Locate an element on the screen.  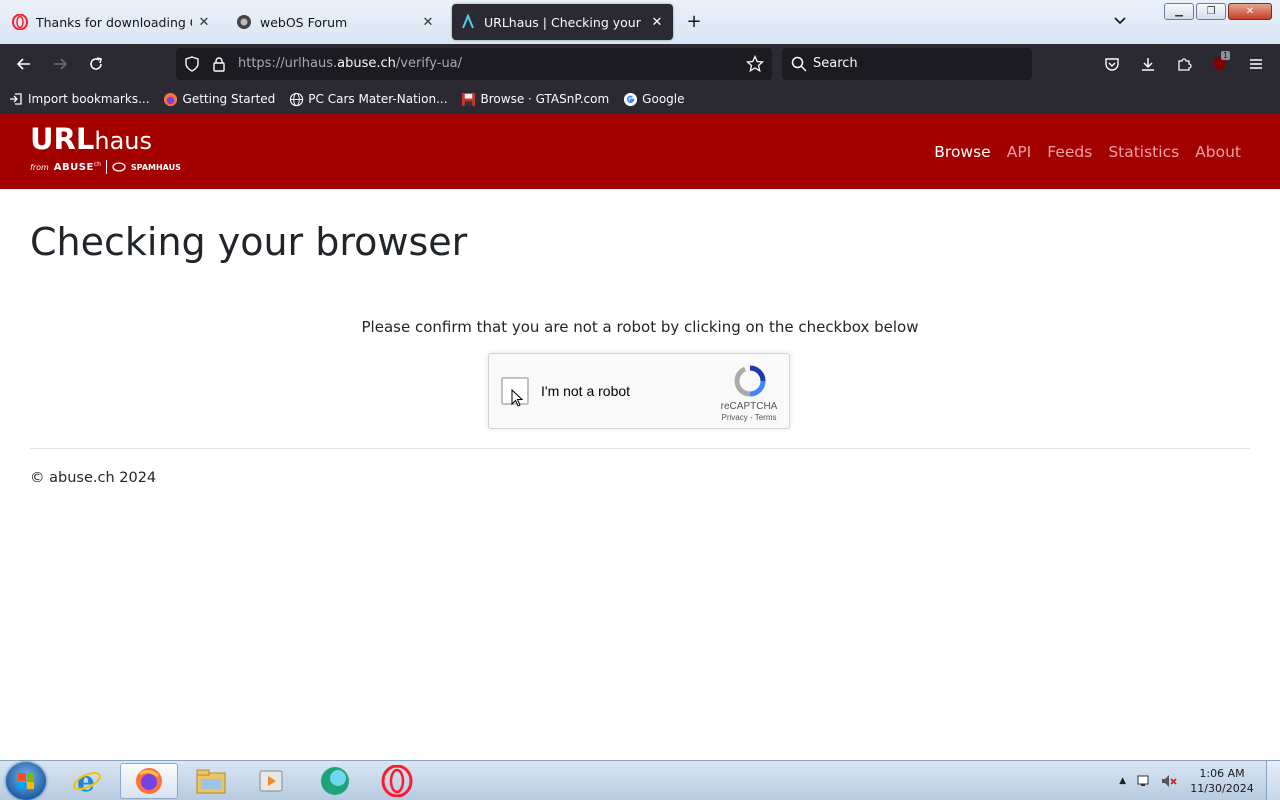
nav-about: About is located at coordinates (1218, 152).